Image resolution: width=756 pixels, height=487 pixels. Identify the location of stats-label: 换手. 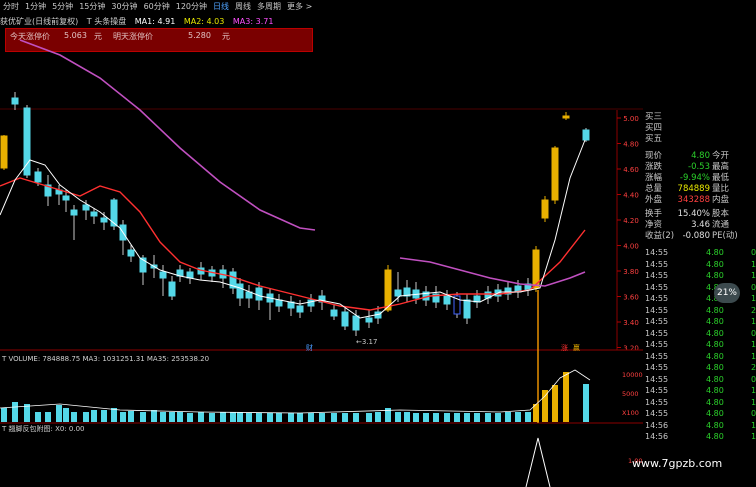
(654, 214).